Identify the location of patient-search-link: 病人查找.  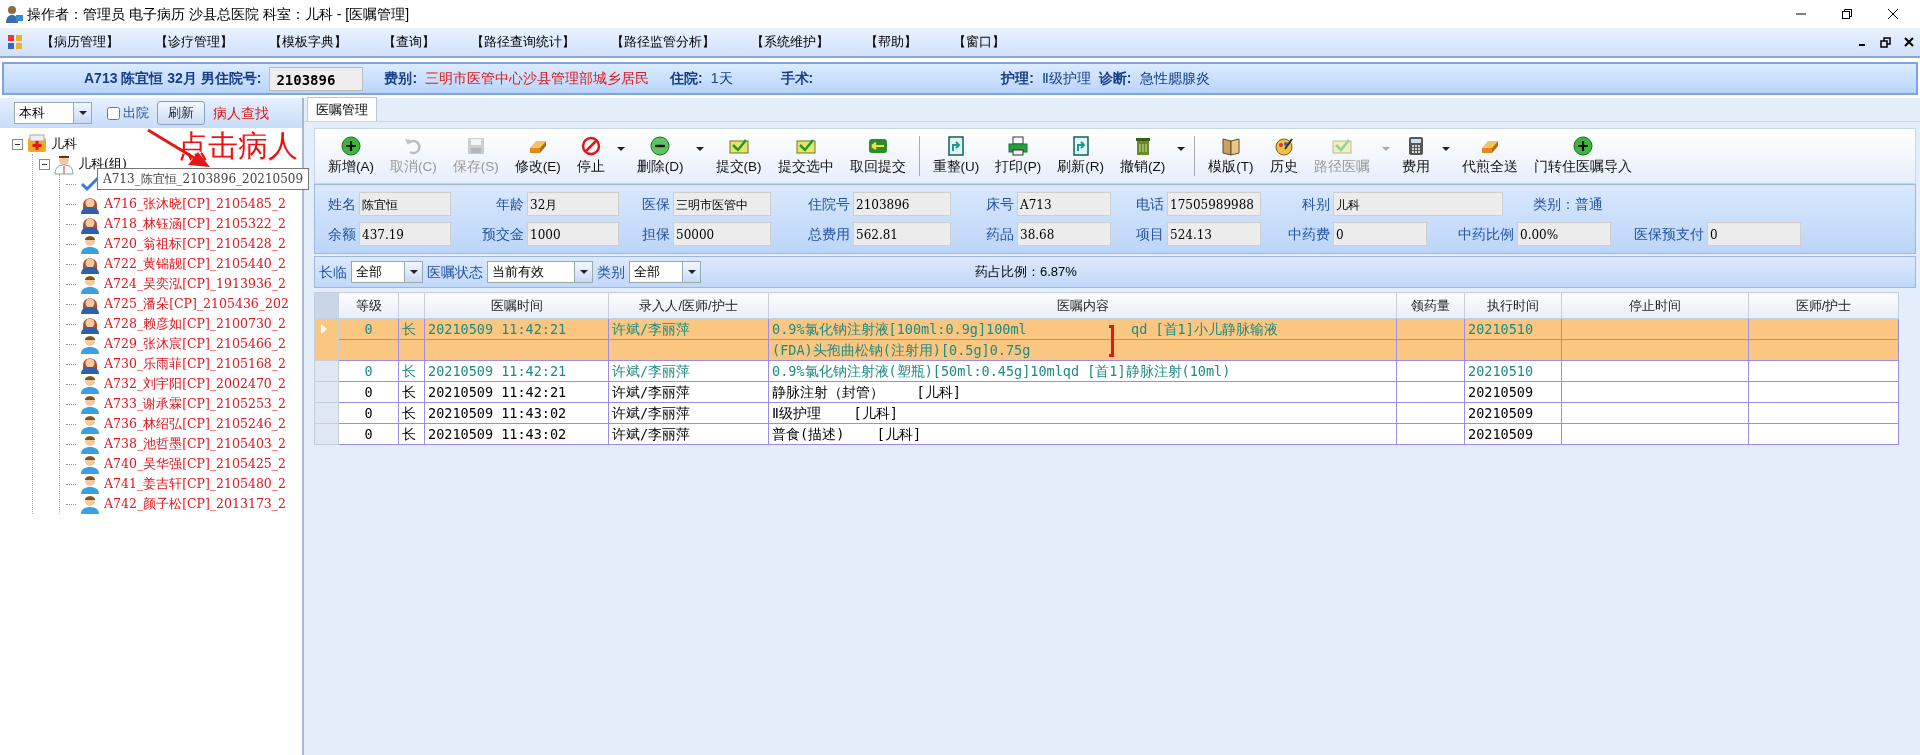
(240, 113).